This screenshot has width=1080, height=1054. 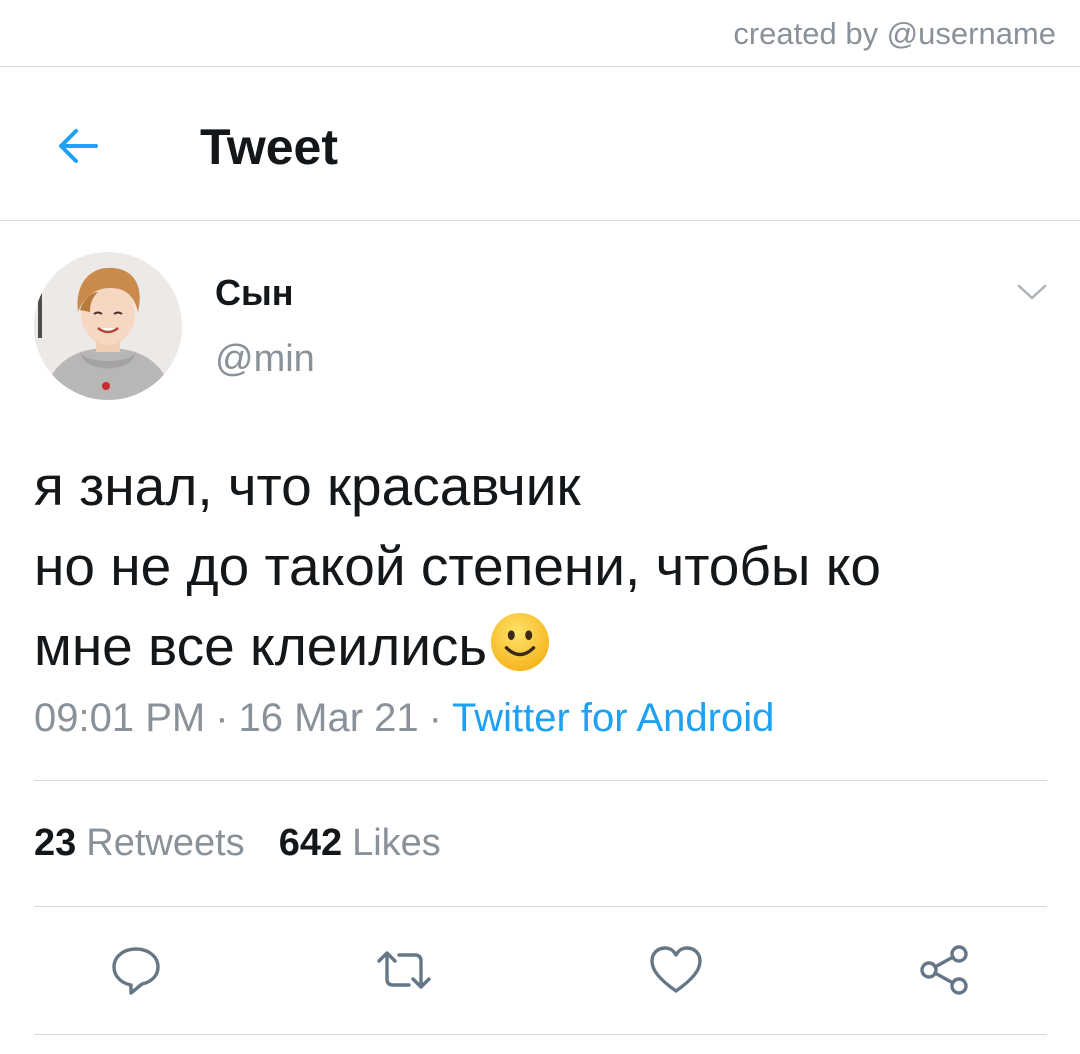 I want to click on meta-divider, so click(x=540, y=780).